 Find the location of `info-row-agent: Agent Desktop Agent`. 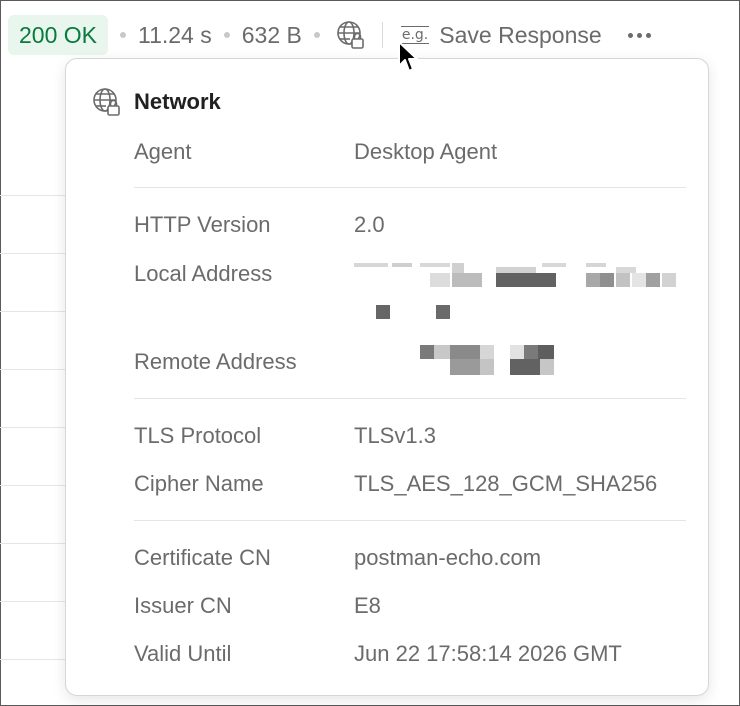

info-row-agent: Agent Desktop Agent is located at coordinates (315, 152).